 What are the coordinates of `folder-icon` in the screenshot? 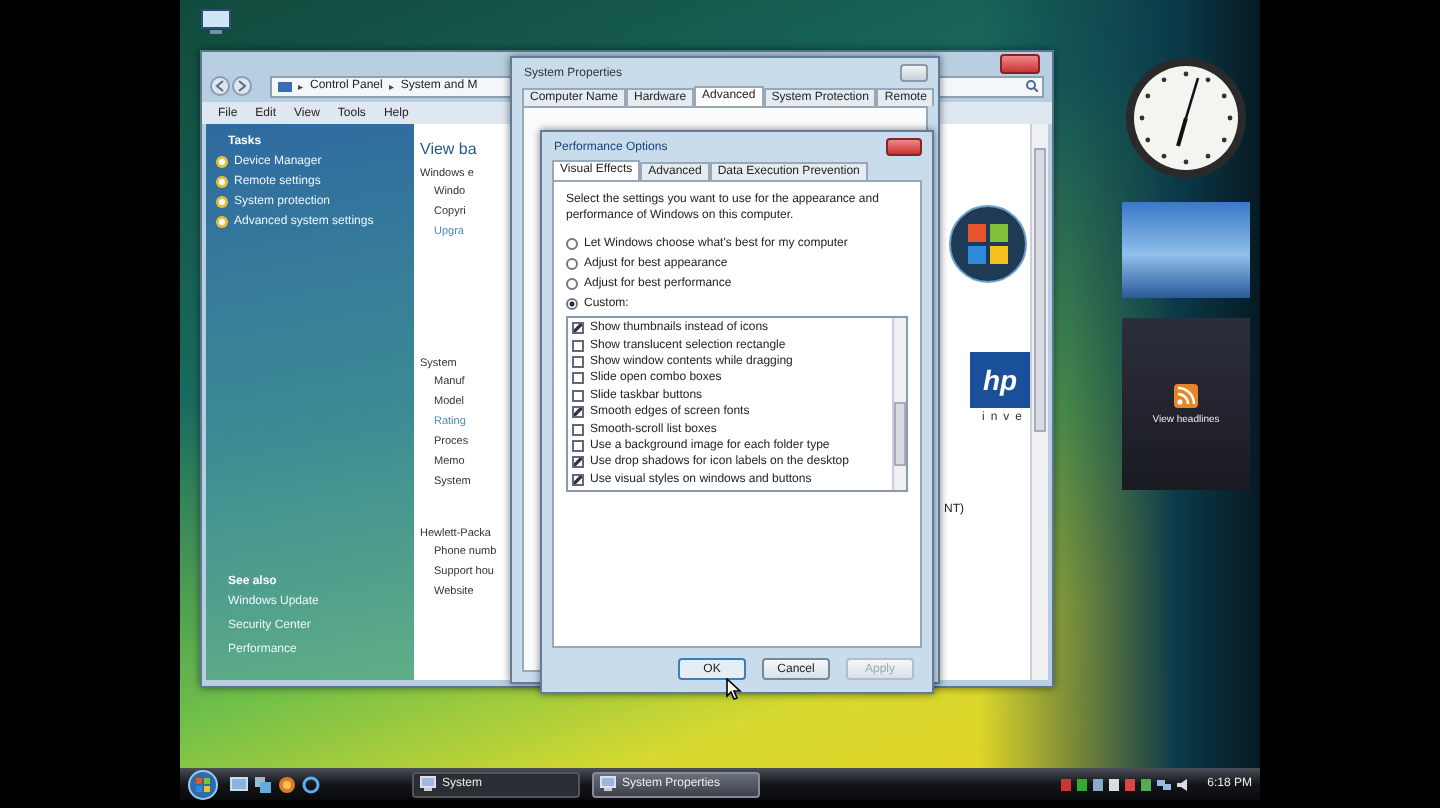 It's located at (285, 86).